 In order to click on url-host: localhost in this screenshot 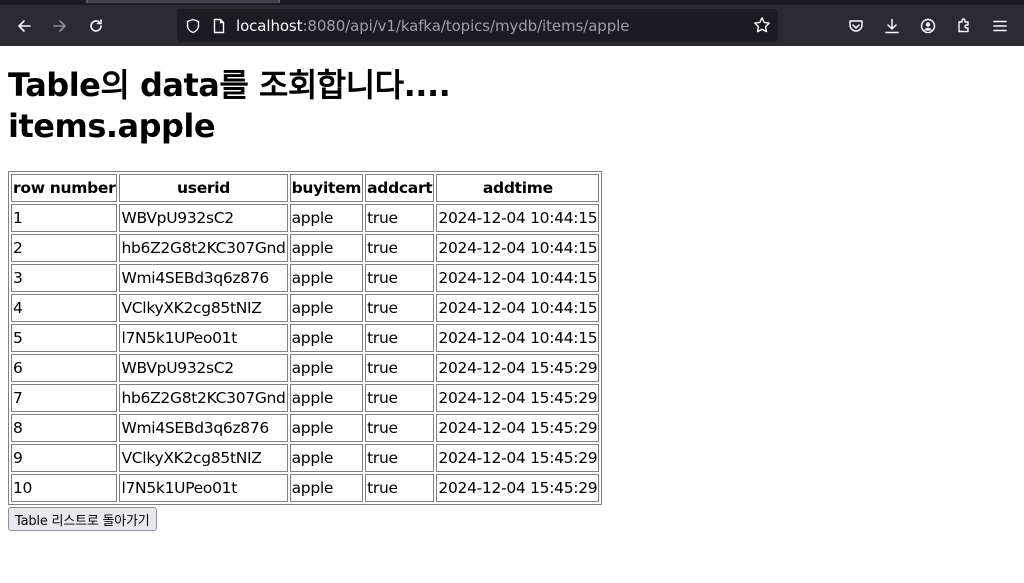, I will do `click(269, 25)`.